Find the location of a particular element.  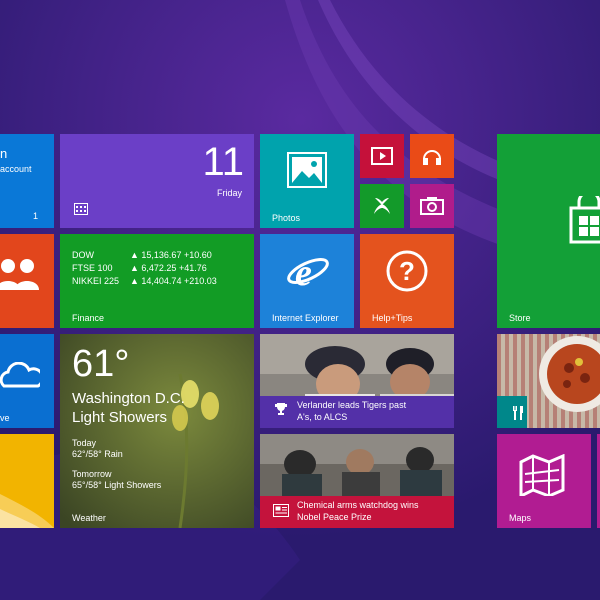

news-headline-line1: Chemical arms watchdog wins is located at coordinates (358, 505).